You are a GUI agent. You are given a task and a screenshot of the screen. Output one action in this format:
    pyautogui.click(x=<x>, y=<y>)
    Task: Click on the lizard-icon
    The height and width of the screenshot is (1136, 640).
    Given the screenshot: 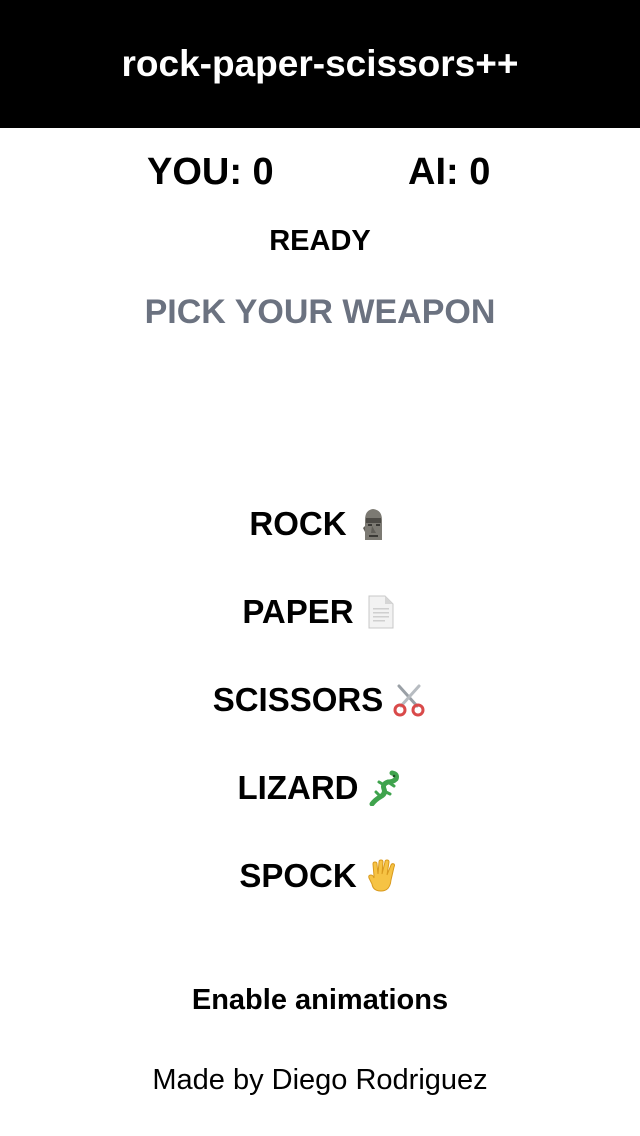 What is the action you would take?
    pyautogui.click(x=384, y=788)
    